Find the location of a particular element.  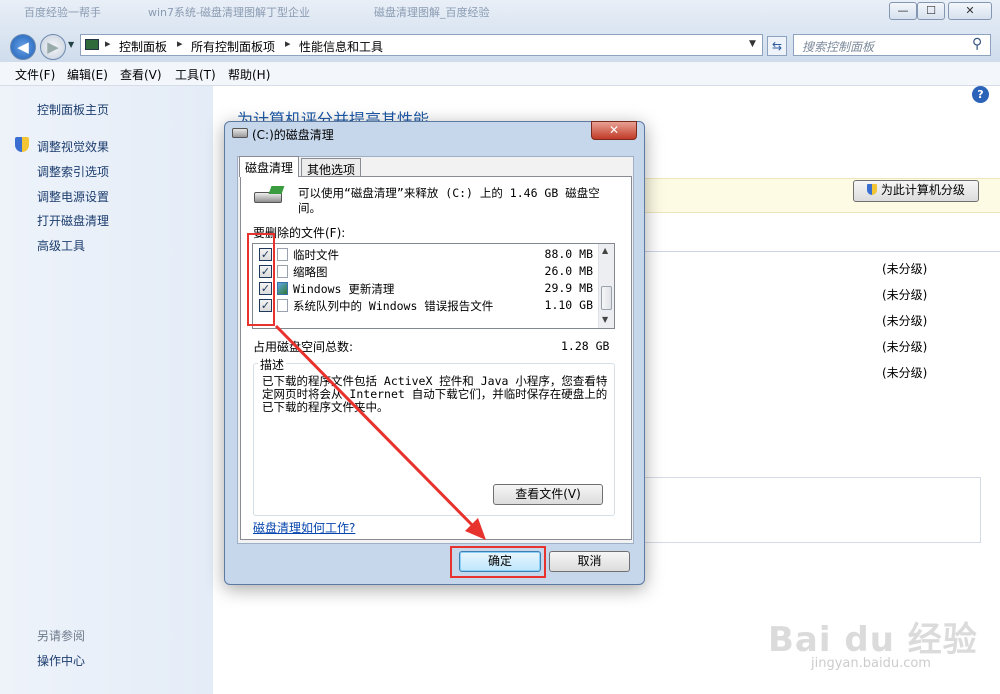

see-also-heading: 另请参阅 is located at coordinates (61, 636).